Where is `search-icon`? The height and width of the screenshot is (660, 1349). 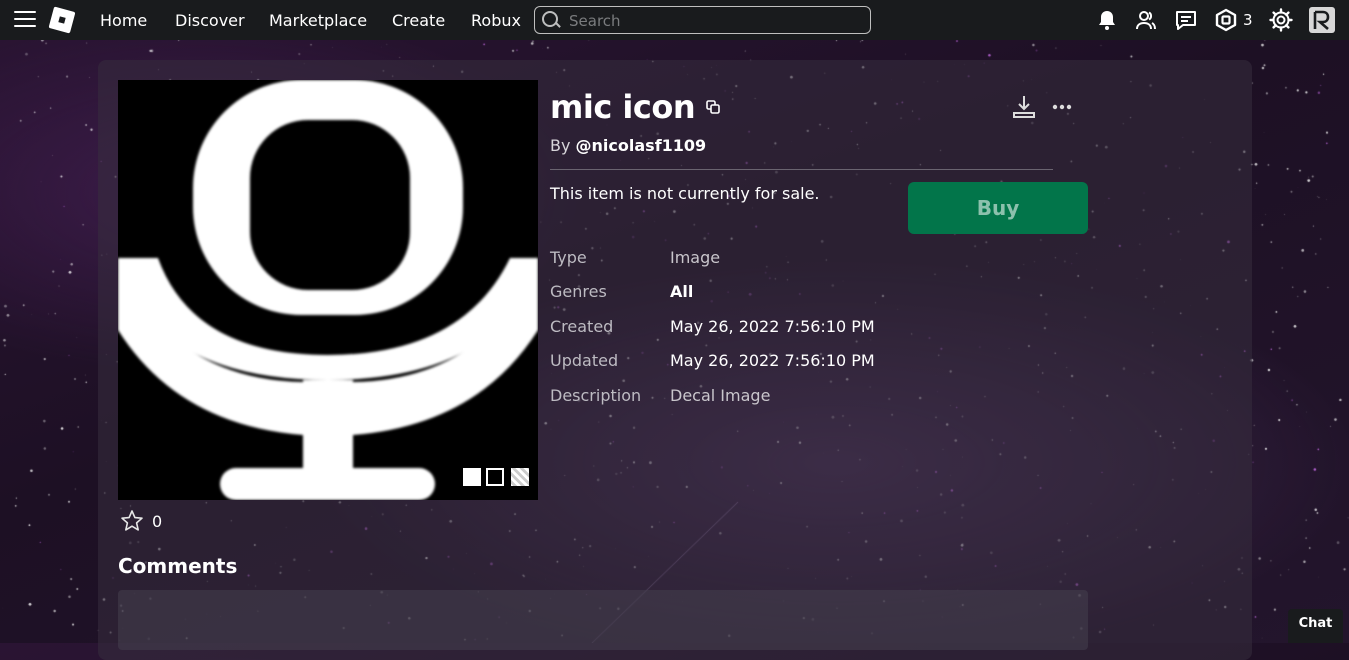
search-icon is located at coordinates (550, 19).